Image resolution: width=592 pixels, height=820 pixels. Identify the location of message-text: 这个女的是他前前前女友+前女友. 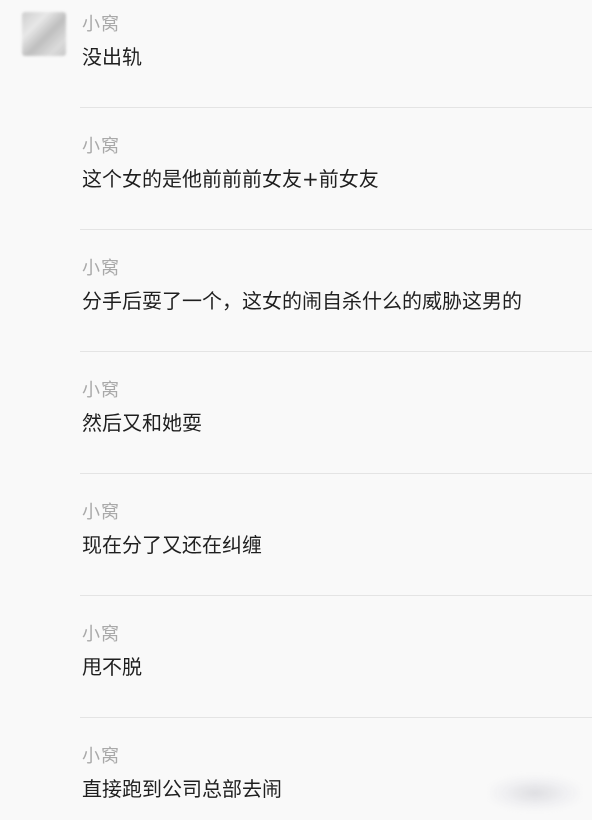
(230, 179).